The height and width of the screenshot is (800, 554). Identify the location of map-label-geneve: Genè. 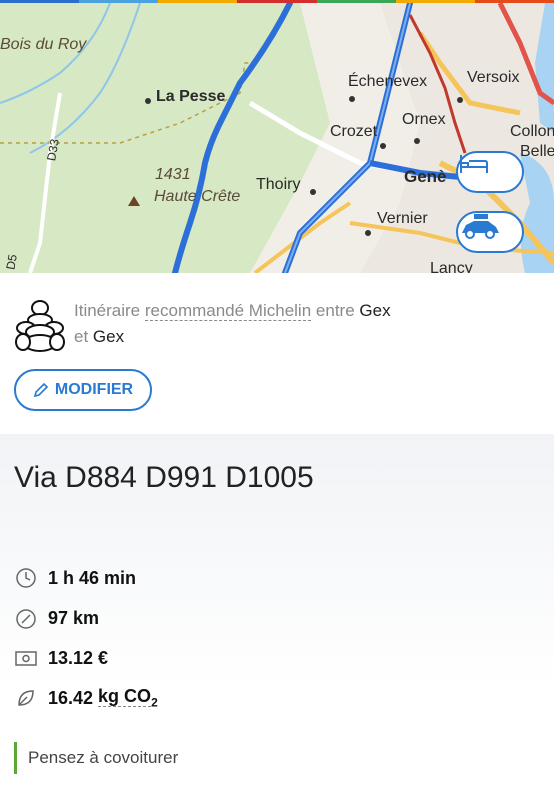
(425, 176).